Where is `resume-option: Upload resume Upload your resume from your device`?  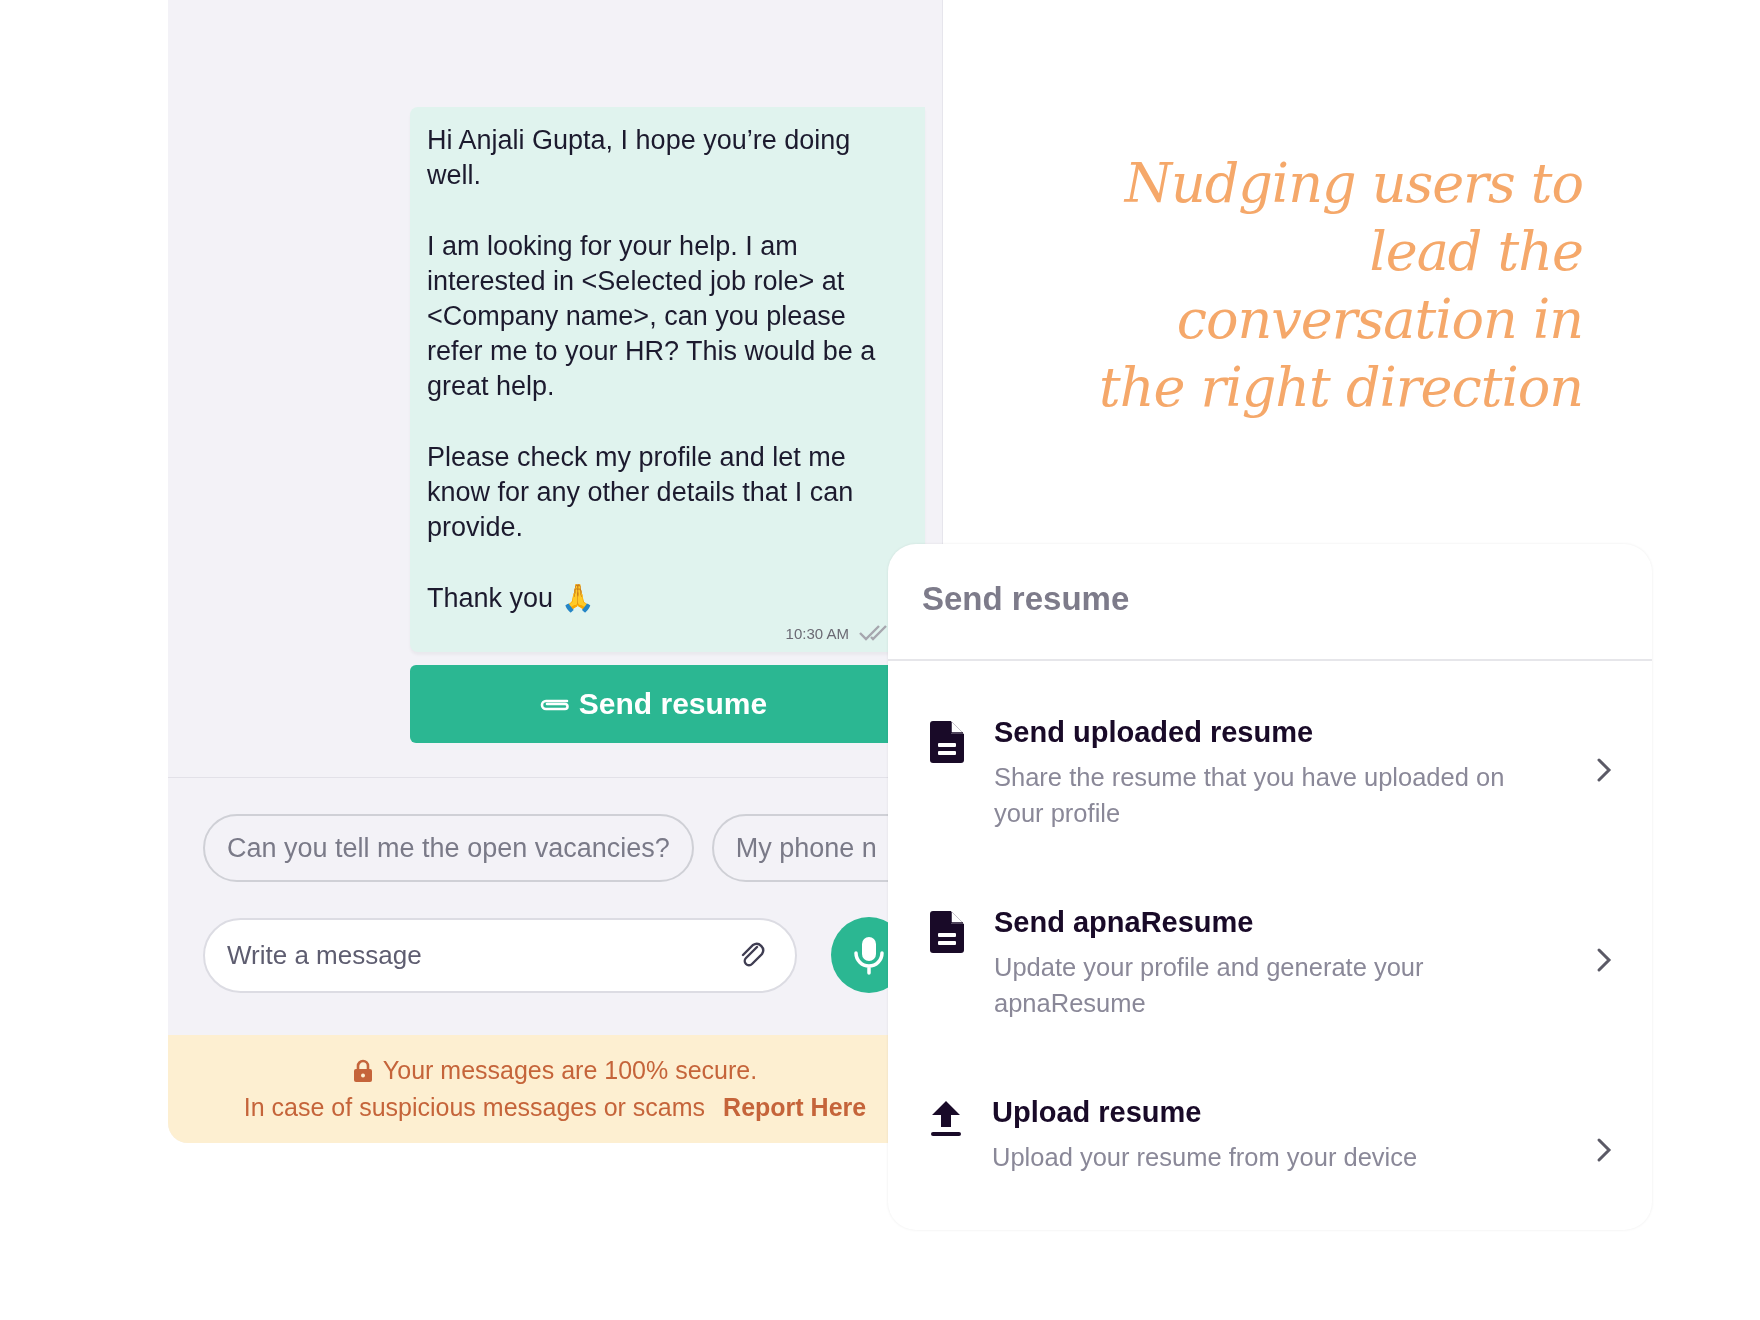
resume-option: Upload resume Upload your resume from your device is located at coordinates (1270, 1143).